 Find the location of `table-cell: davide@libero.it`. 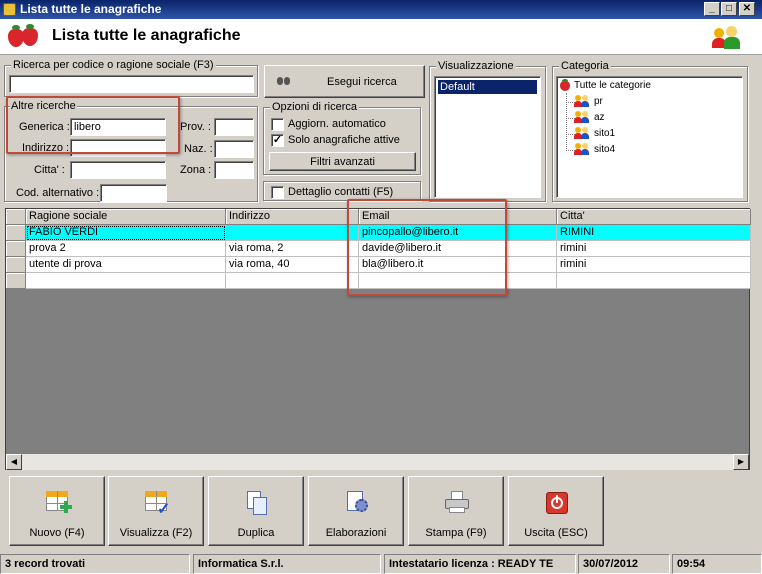

table-cell: davide@libero.it is located at coordinates (458, 249).